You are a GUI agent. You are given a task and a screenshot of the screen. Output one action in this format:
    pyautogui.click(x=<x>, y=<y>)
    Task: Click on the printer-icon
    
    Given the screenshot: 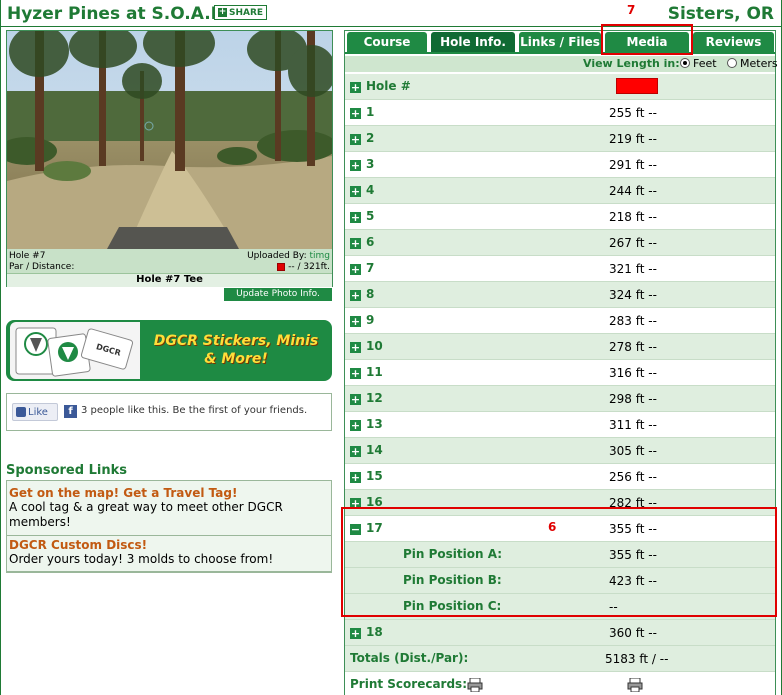 What is the action you would take?
    pyautogui.click(x=635, y=685)
    